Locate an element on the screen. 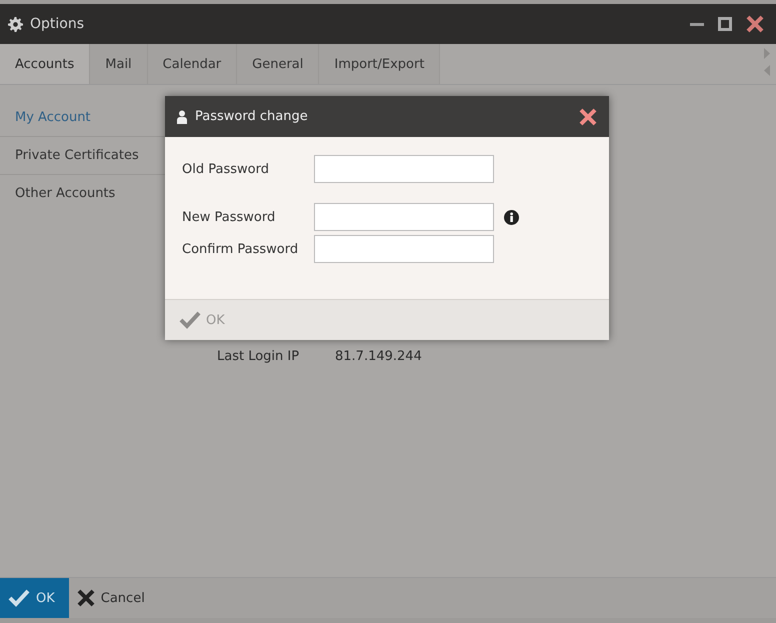 This screenshot has width=776, height=623. field-label: Confirm Password is located at coordinates (241, 249).